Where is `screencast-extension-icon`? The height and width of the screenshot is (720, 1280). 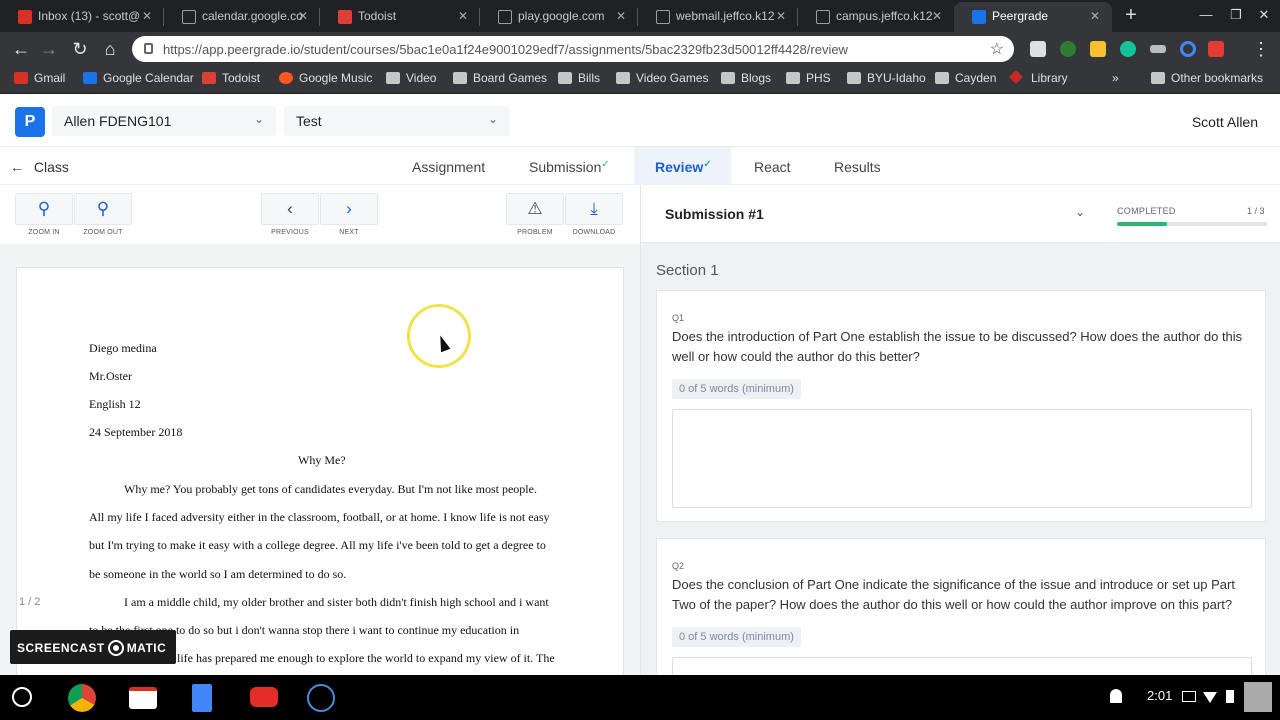 screencast-extension-icon is located at coordinates (1188, 49).